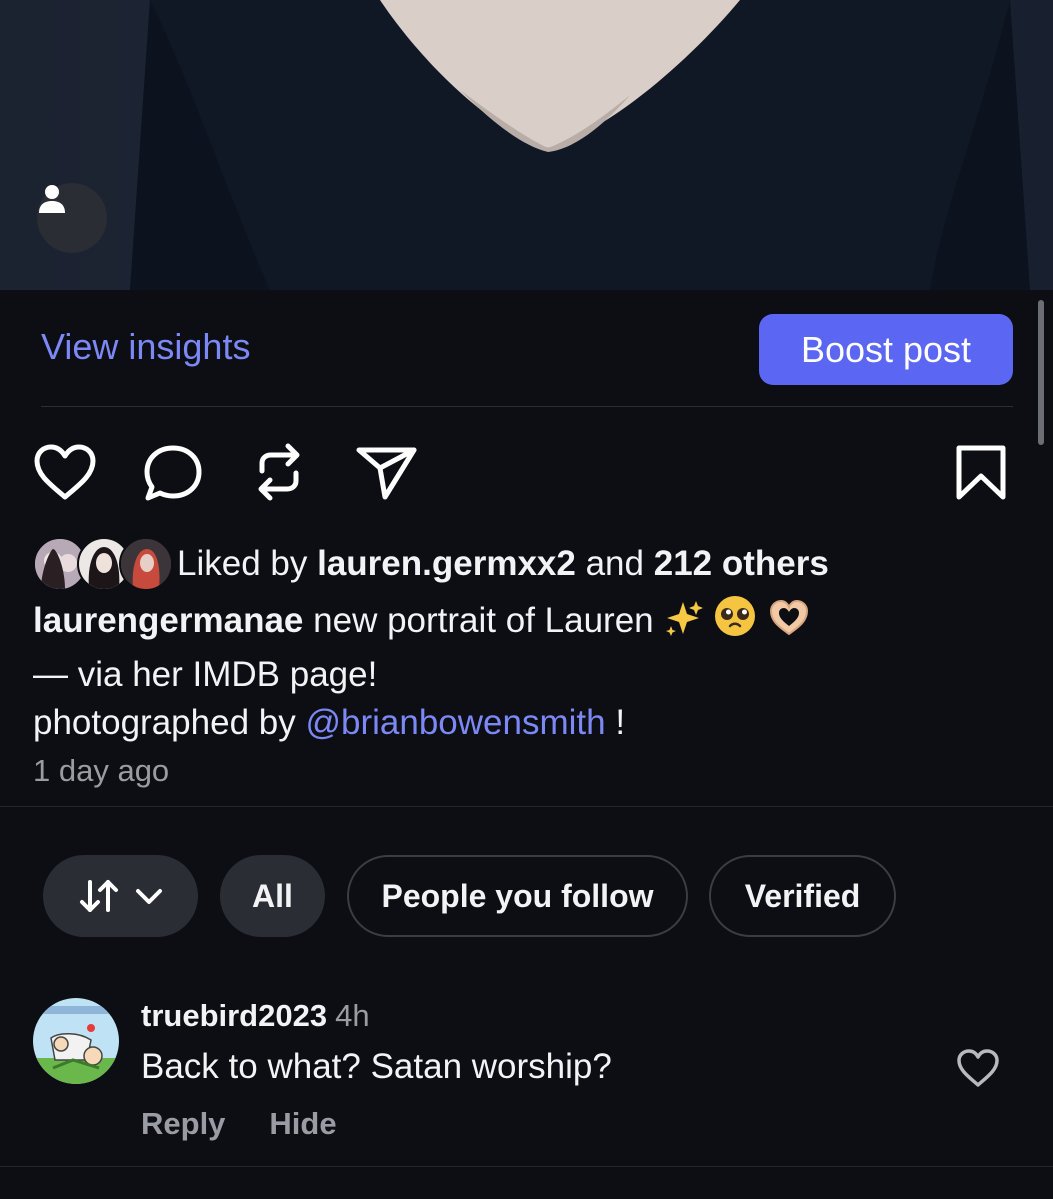 Image resolution: width=1053 pixels, height=1199 pixels. Describe the element at coordinates (483, 620) in the screenshot. I see `caption-line1: new portrait of Lauren` at that location.